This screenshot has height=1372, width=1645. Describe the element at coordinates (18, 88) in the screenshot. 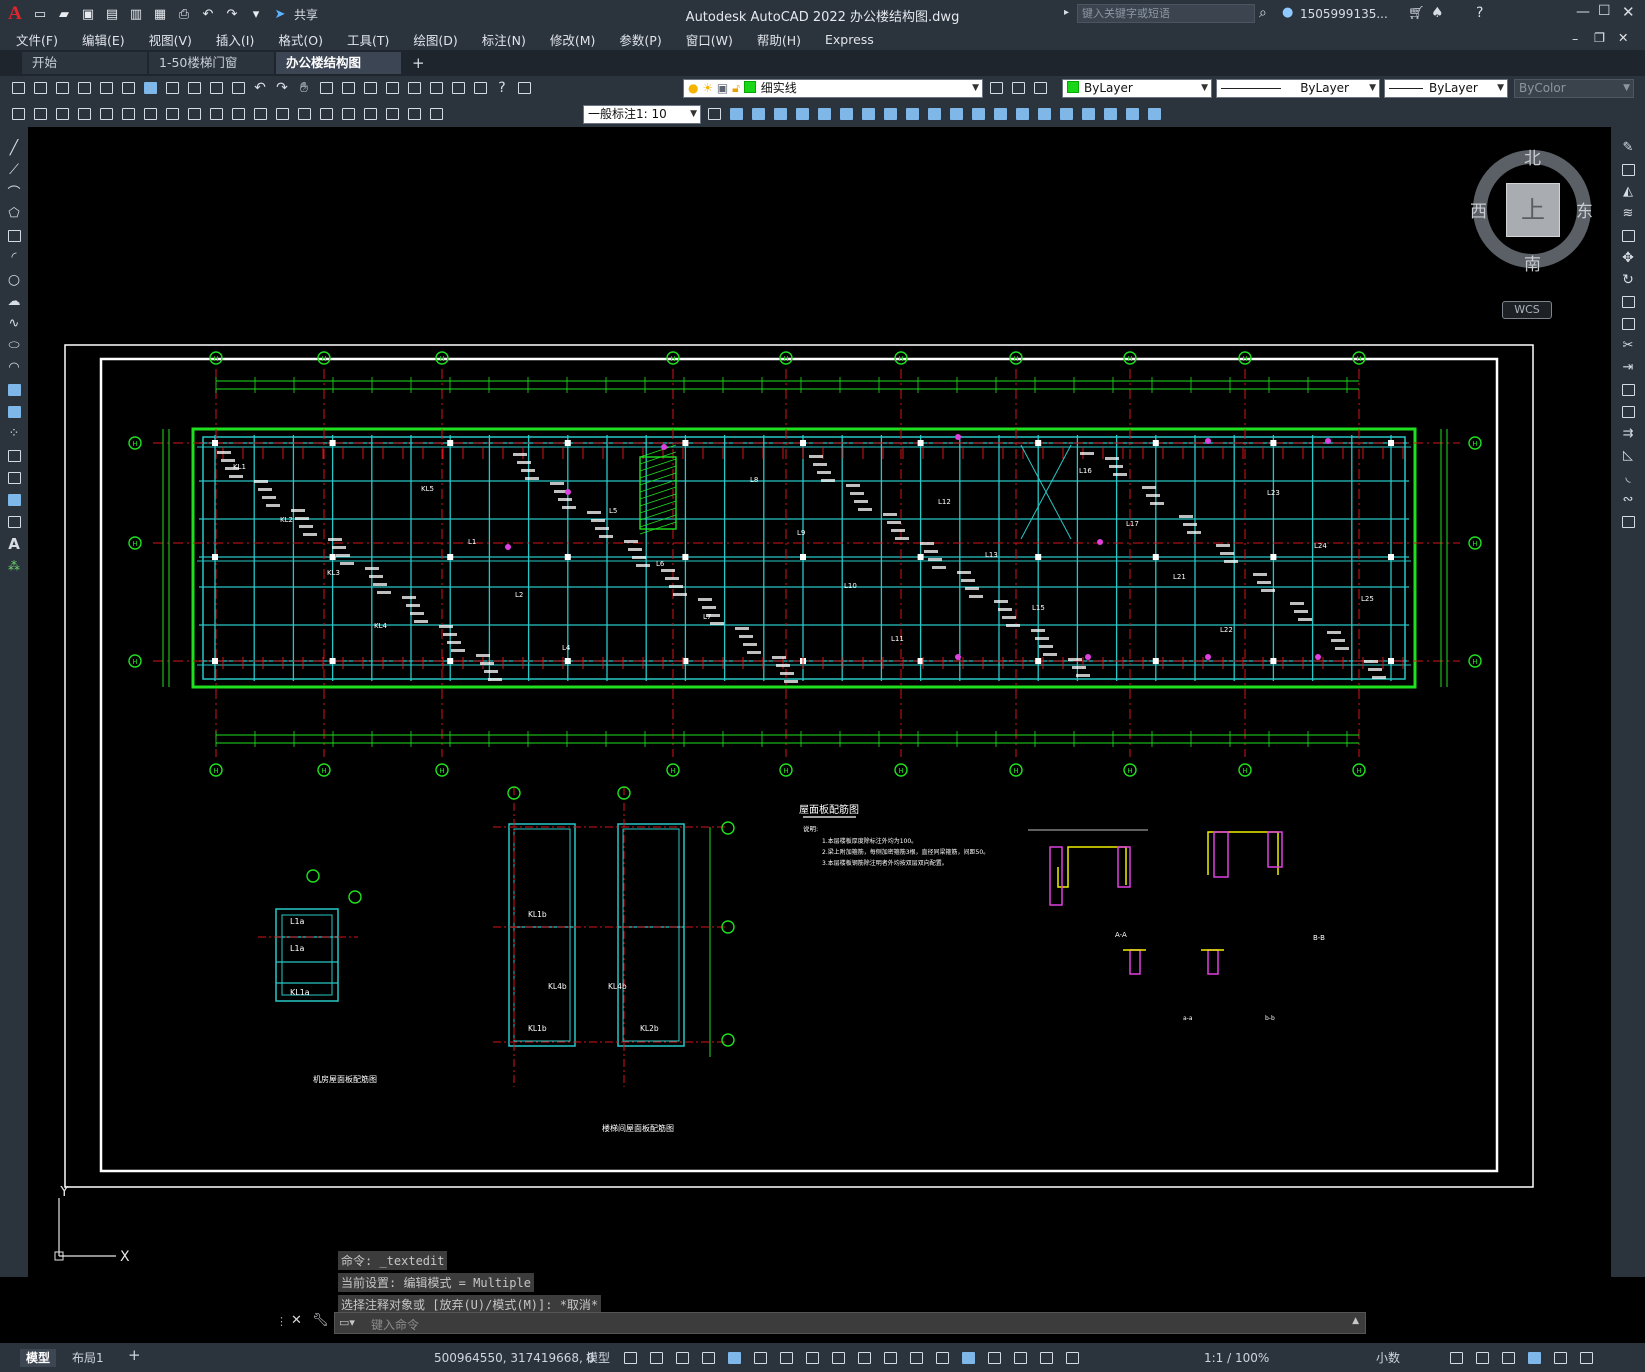

I see `qnew-icon` at that location.